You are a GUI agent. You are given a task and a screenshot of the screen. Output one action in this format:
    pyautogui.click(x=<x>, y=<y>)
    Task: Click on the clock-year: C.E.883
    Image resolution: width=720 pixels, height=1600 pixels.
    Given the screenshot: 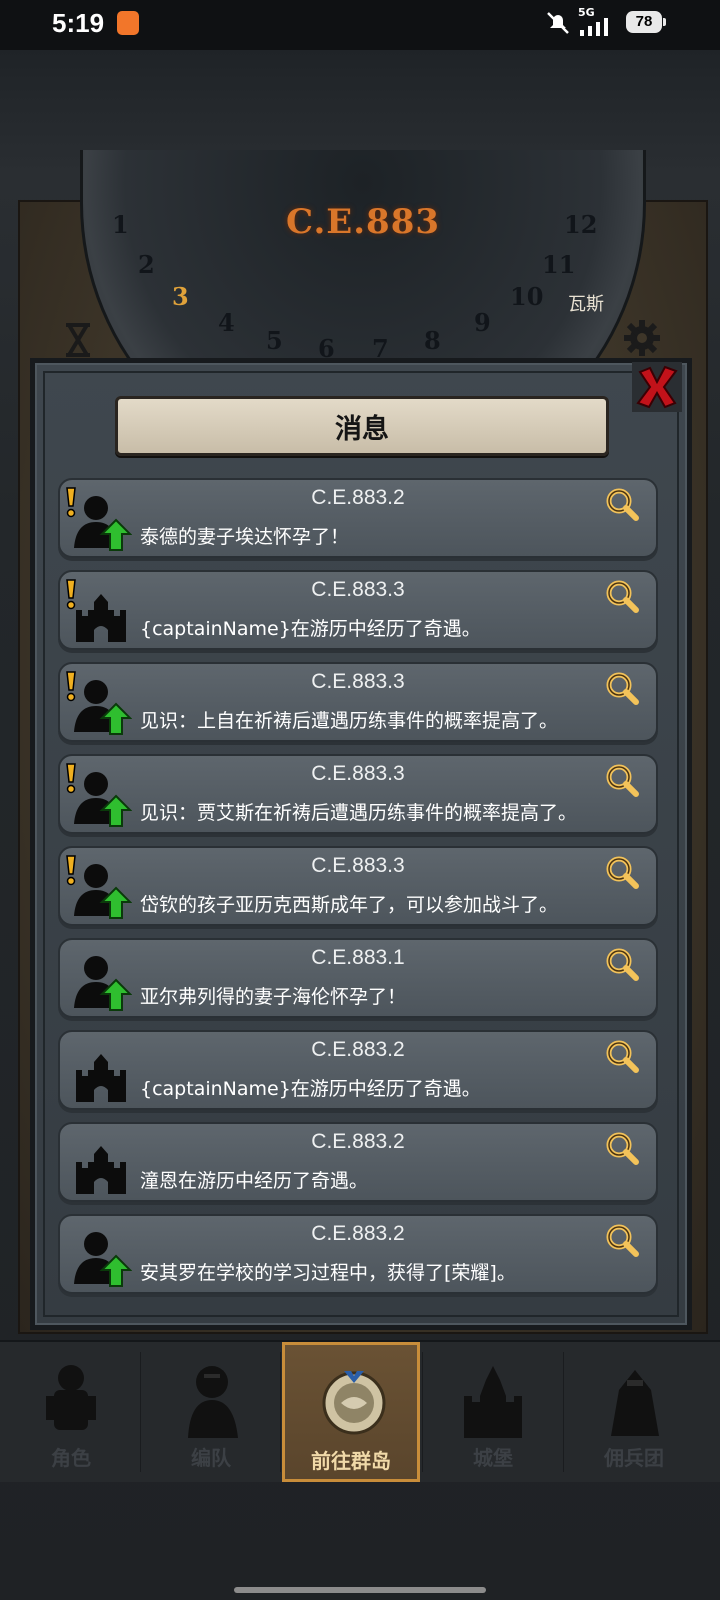 What is the action you would take?
    pyautogui.click(x=363, y=222)
    